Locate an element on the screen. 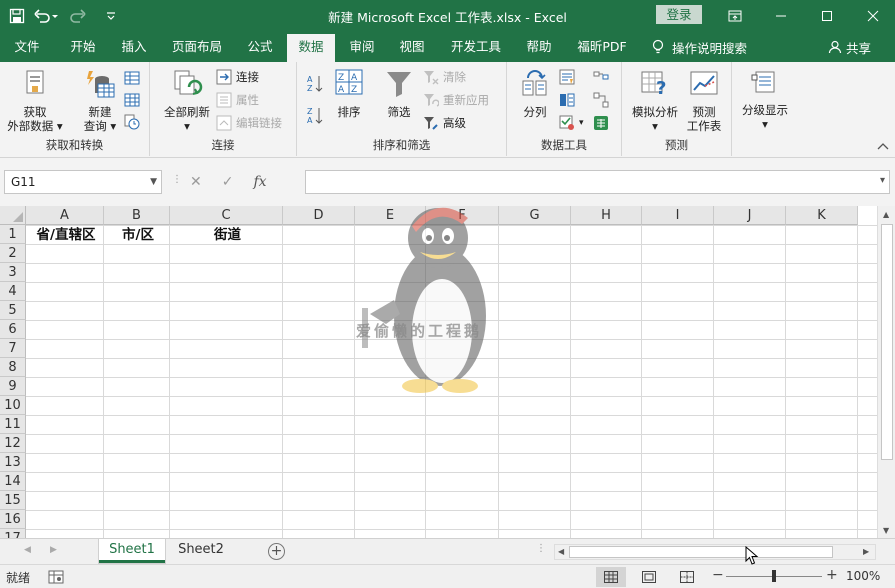  horizontal-scrollbar: ◀ ▶ is located at coordinates (715, 552).